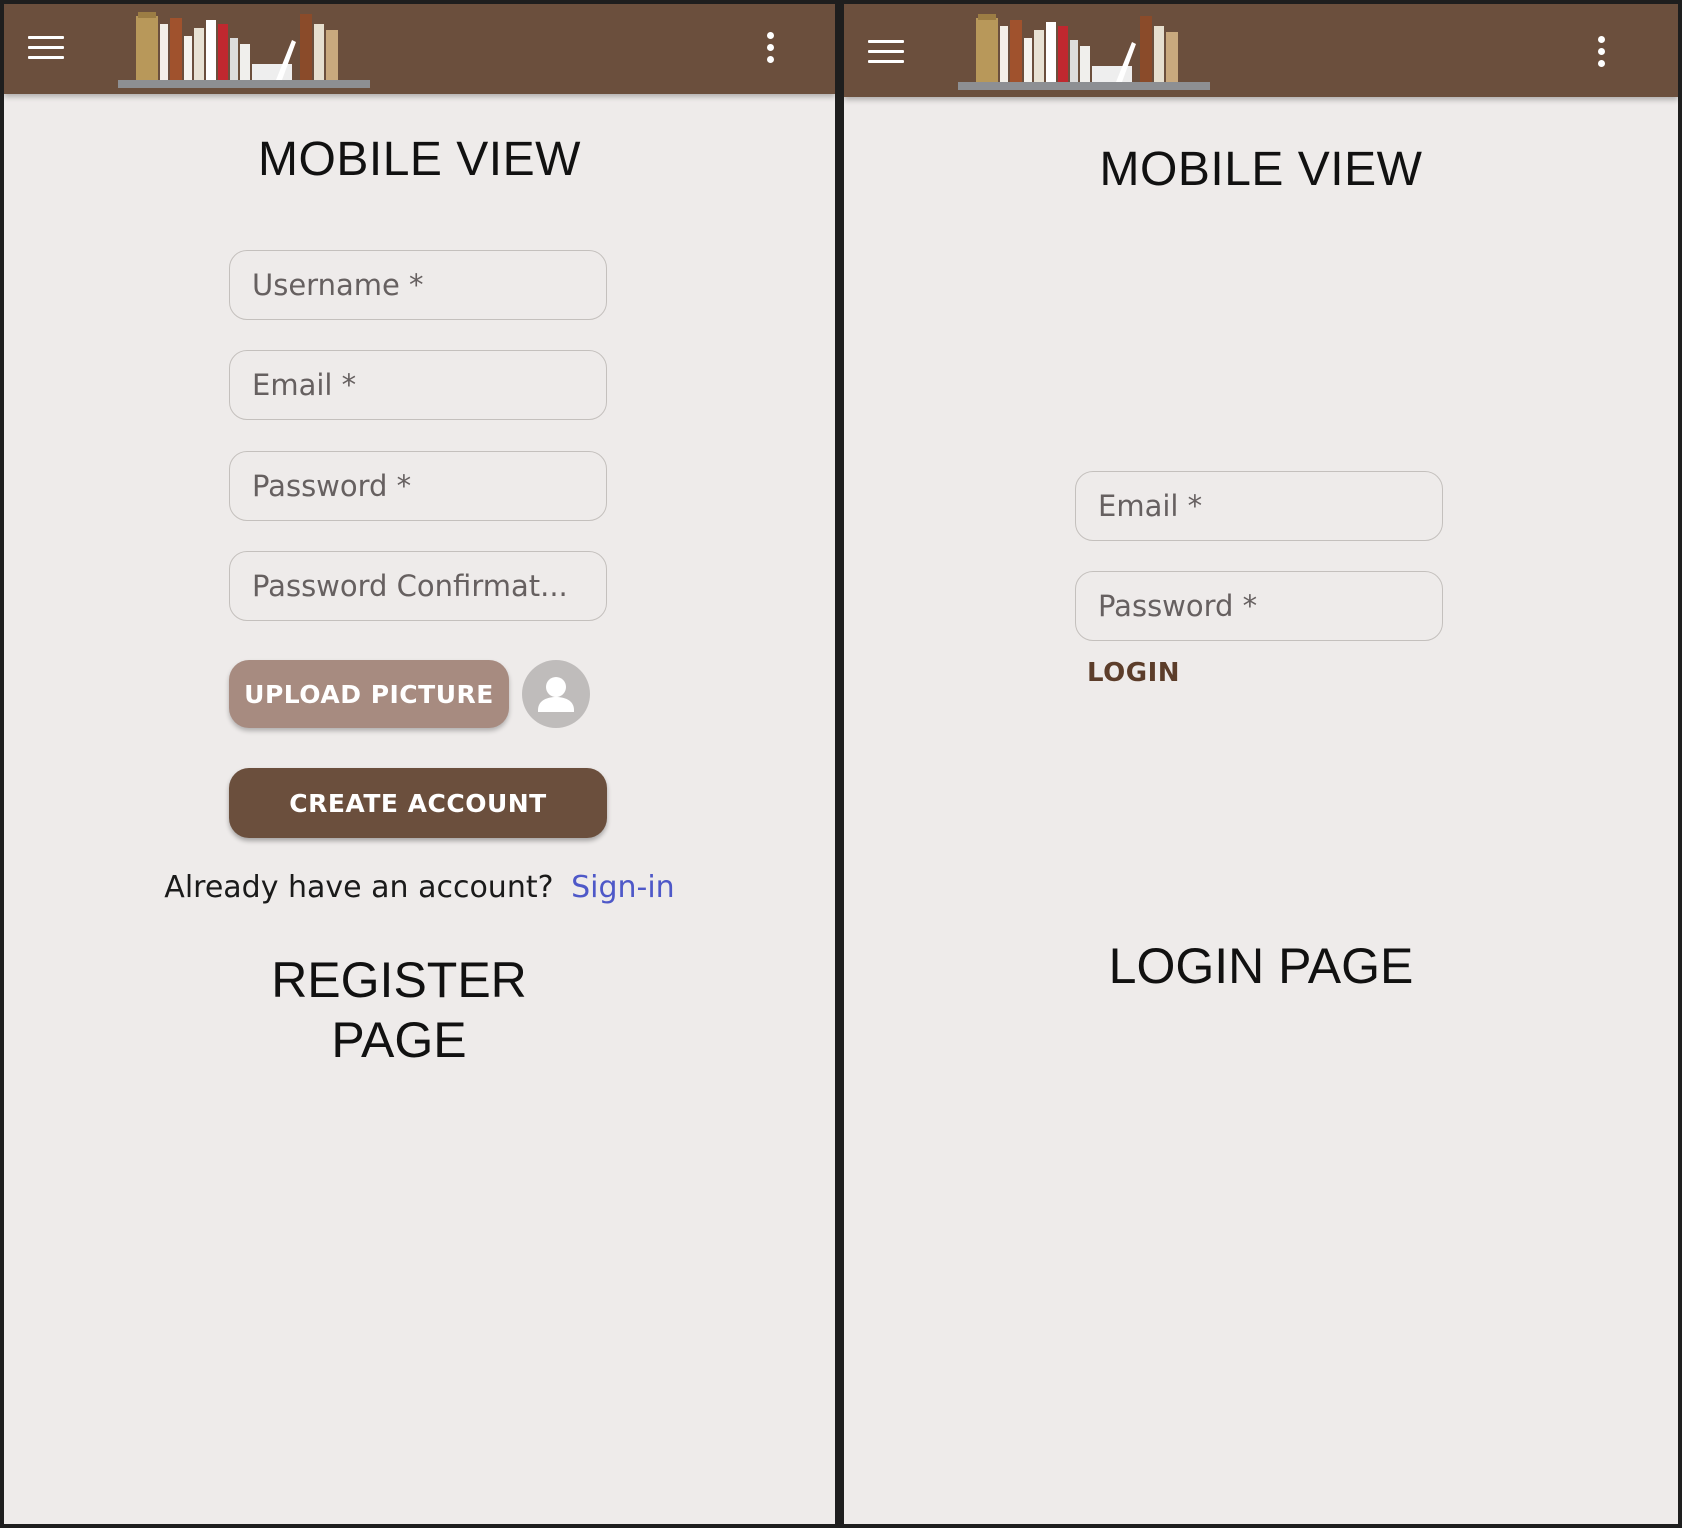 This screenshot has width=1682, height=1528. Describe the element at coordinates (369, 694) in the screenshot. I see `upload-picture-button: UPLOAD PICTURE` at that location.